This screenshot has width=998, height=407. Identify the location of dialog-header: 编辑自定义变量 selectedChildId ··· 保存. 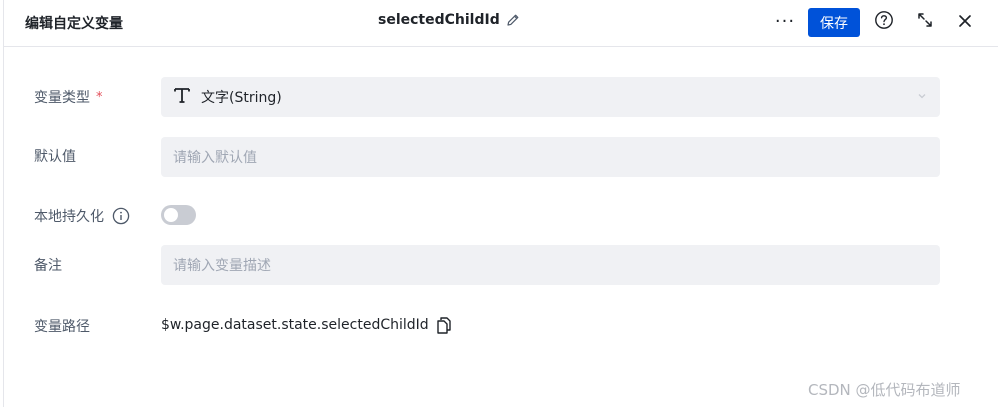
(501, 23).